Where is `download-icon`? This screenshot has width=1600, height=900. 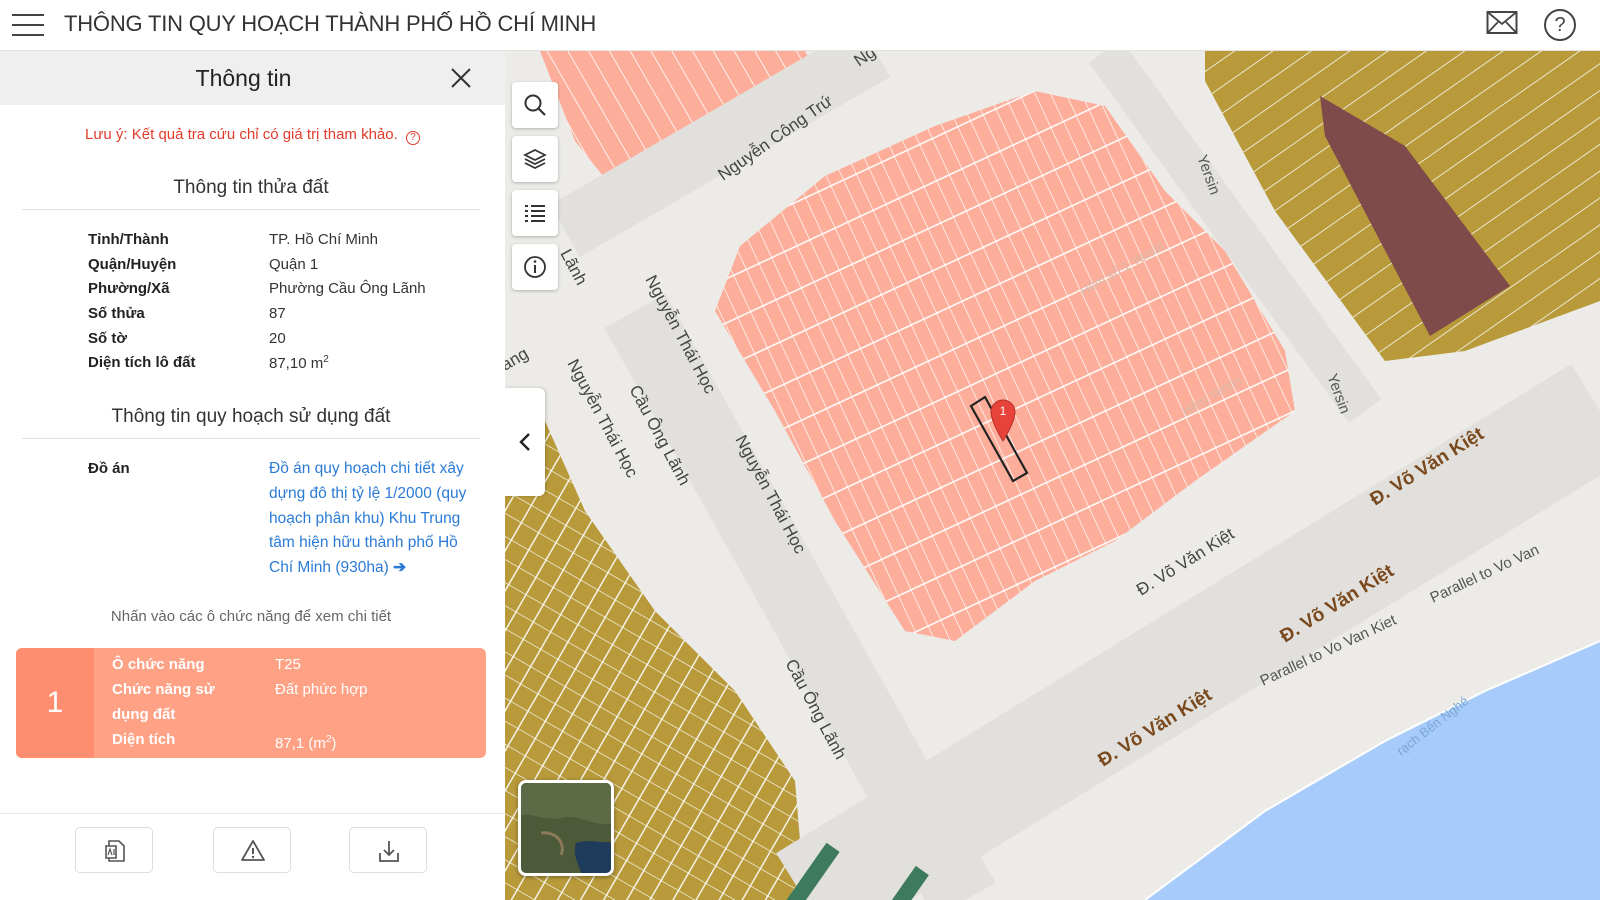 download-icon is located at coordinates (389, 851).